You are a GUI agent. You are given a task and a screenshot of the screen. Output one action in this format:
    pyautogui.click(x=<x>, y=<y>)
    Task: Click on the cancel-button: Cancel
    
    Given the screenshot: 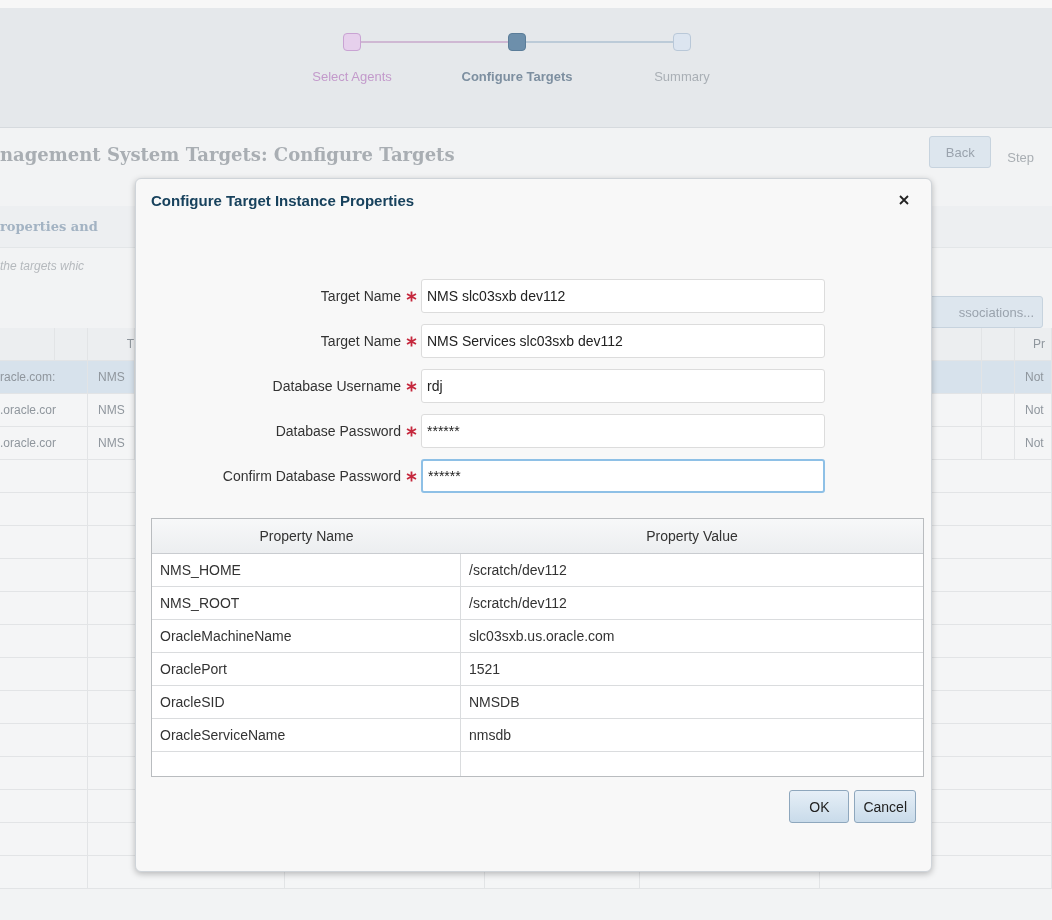 What is the action you would take?
    pyautogui.click(x=885, y=806)
    